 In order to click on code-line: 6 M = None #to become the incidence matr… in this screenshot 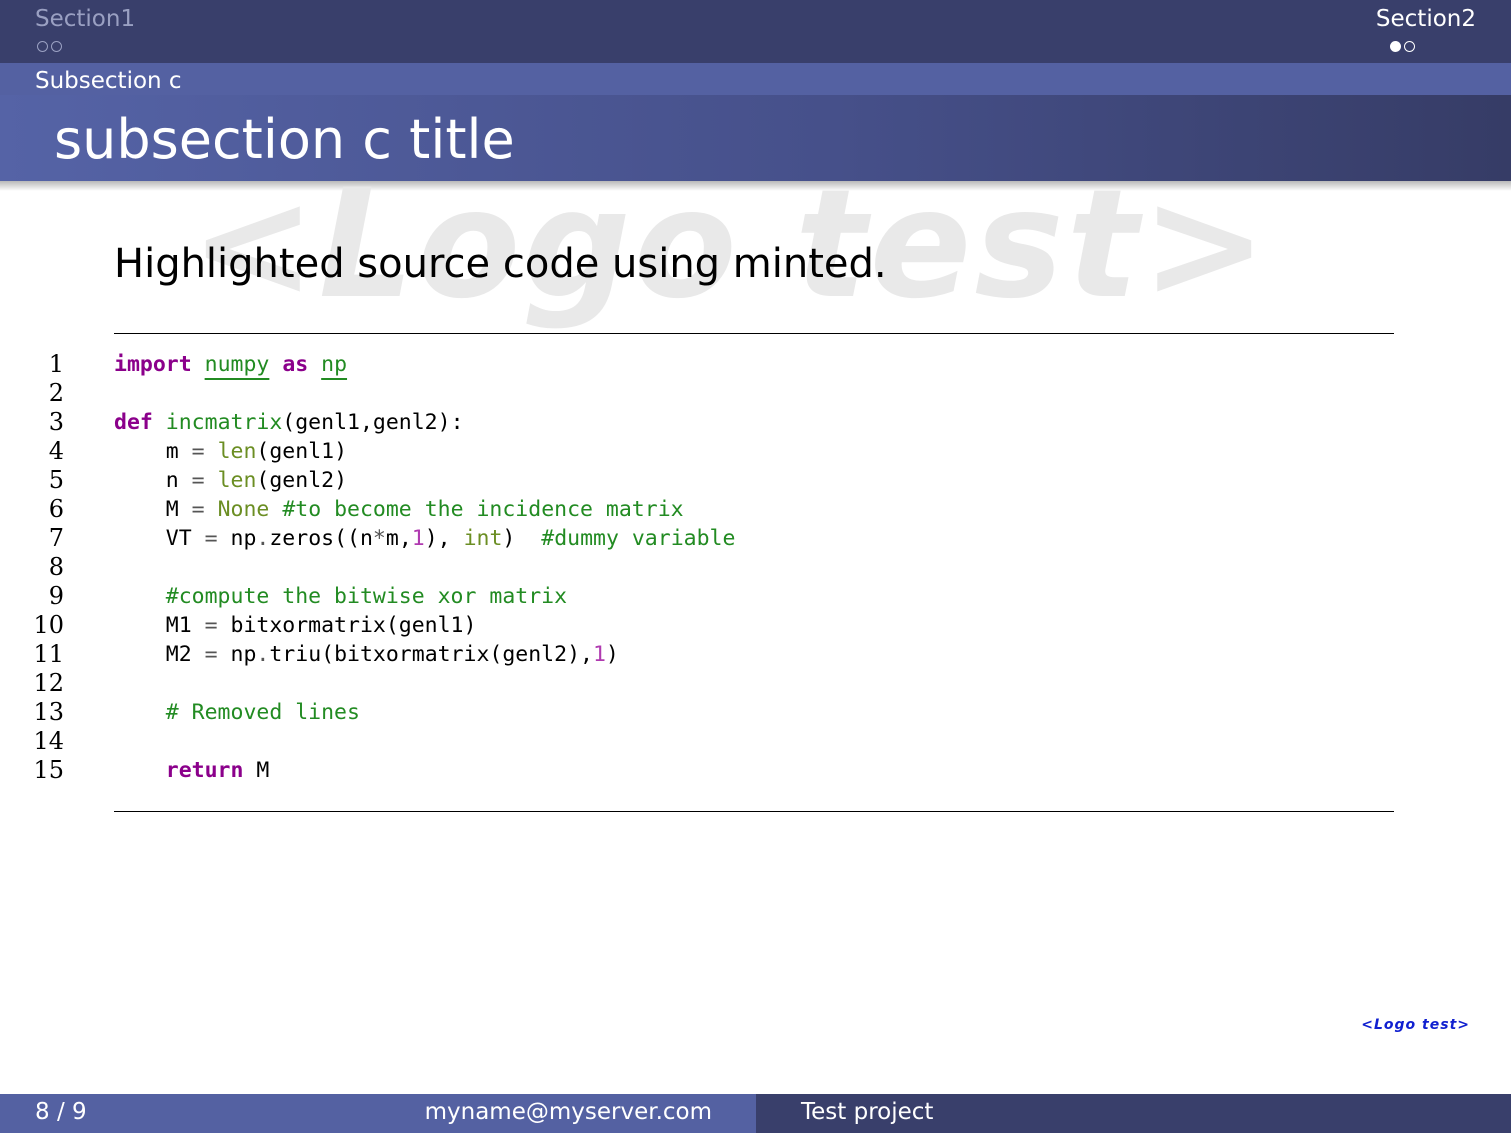, I will do `click(755, 509)`.